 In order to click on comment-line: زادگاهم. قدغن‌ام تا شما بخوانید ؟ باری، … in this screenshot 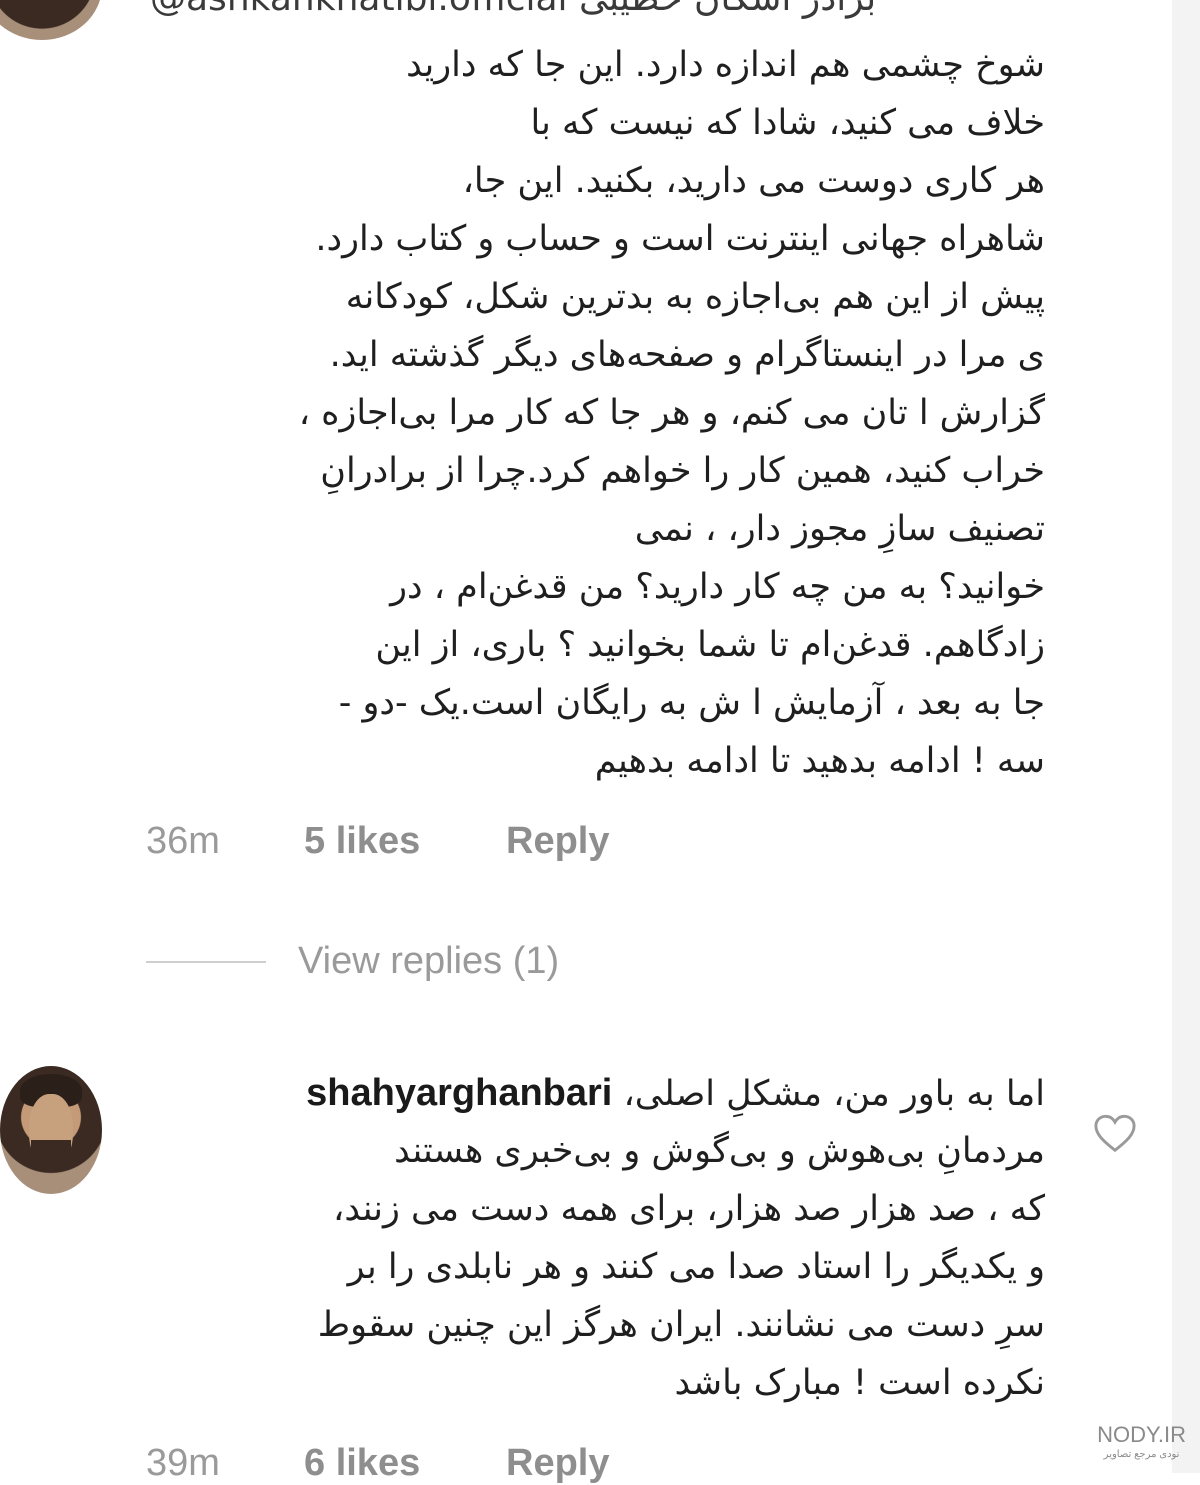, I will do `click(710, 645)`.